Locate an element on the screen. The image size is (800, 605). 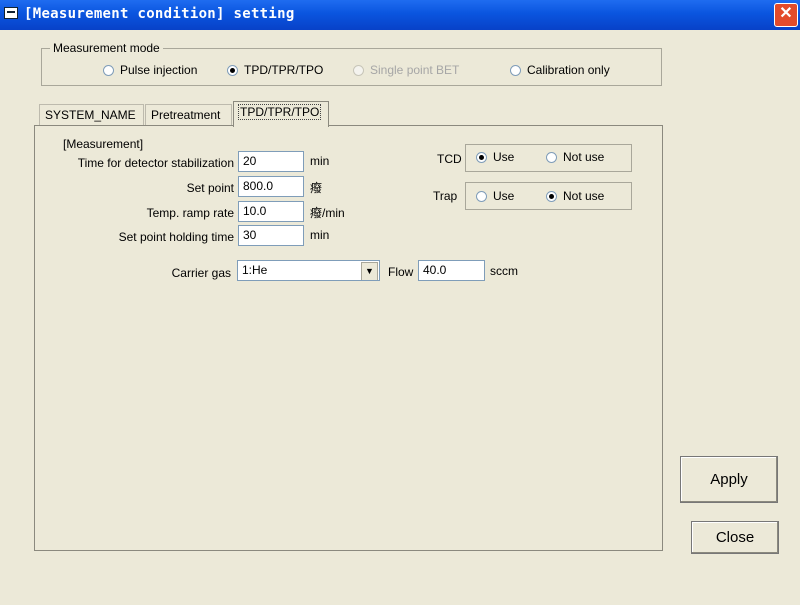
tcd-radio-use: Use is located at coordinates (495, 157).